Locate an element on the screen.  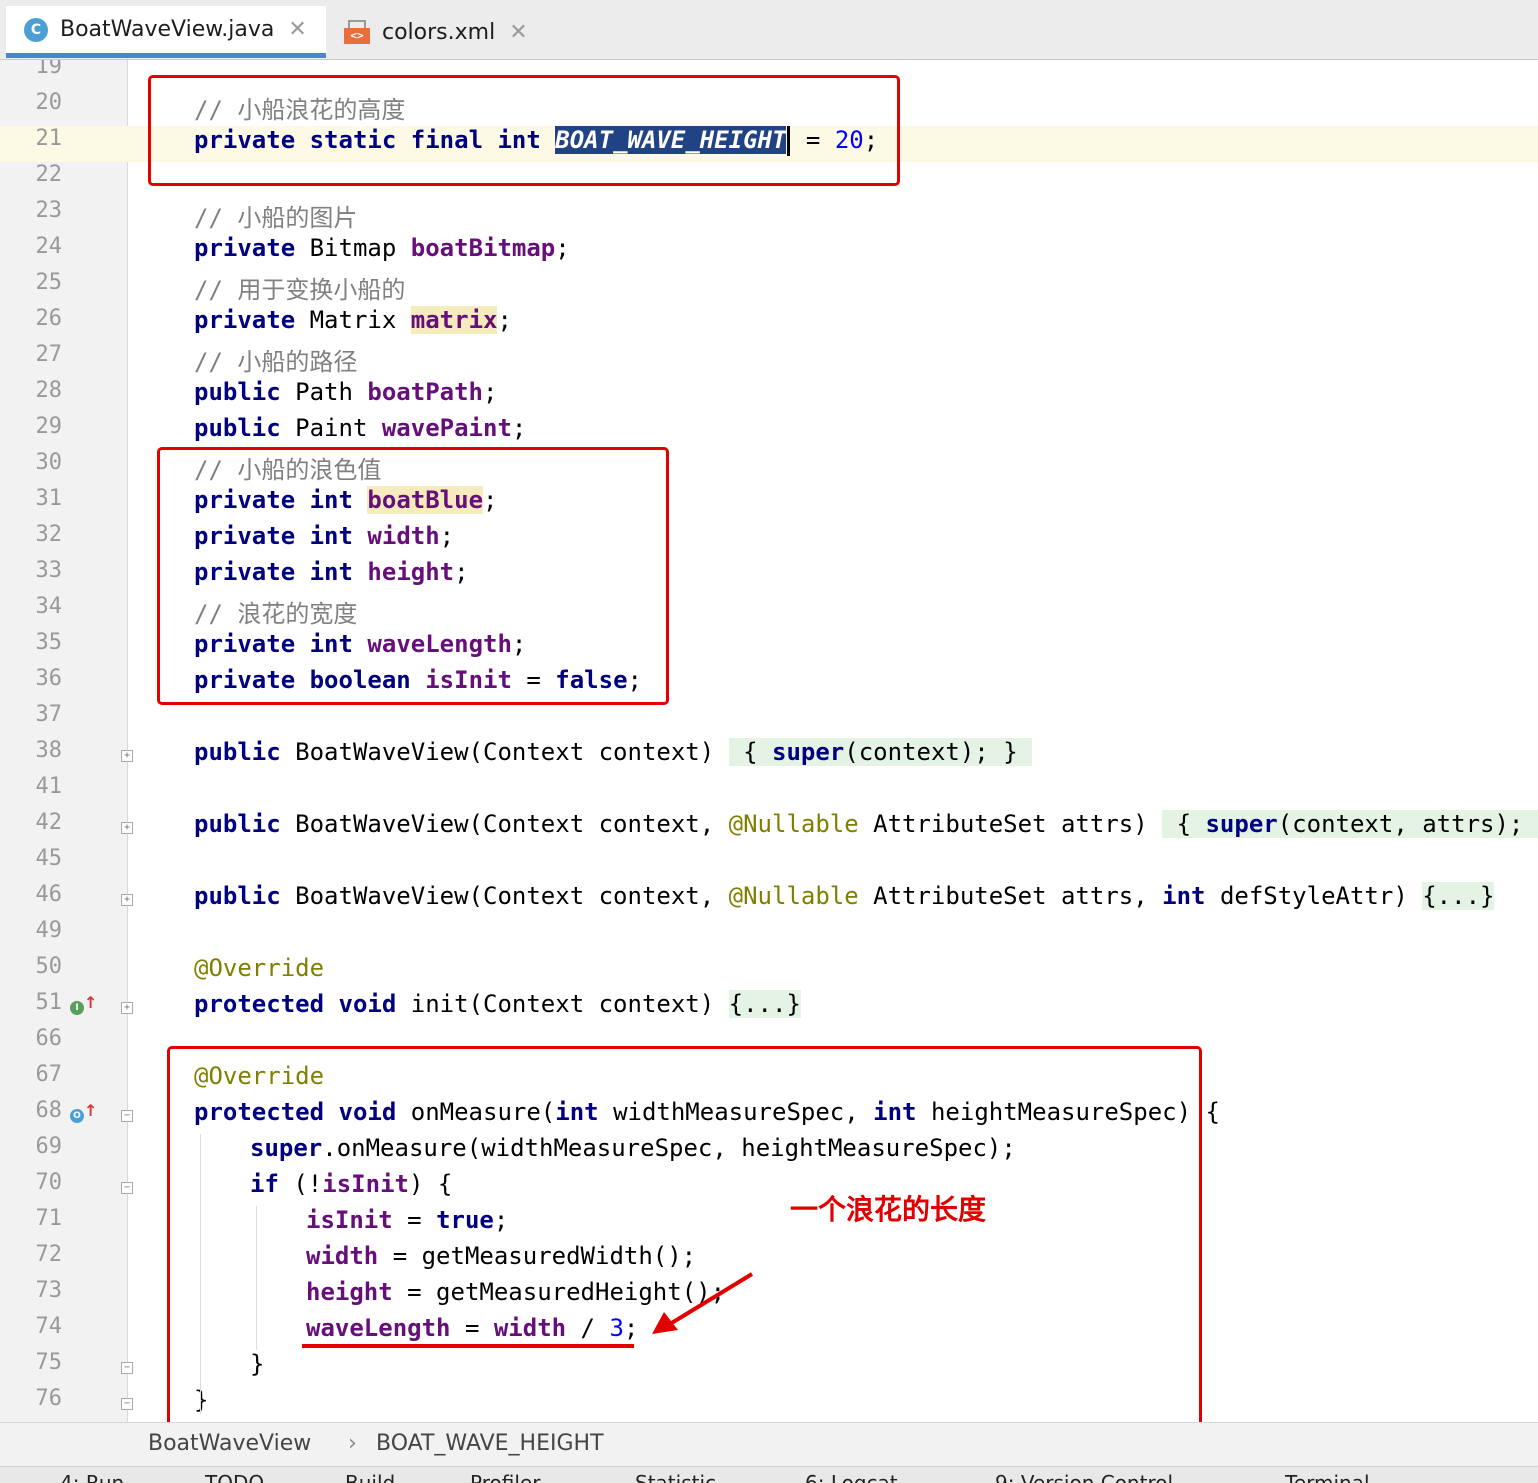
line-number: 35 is located at coordinates (49, 642).